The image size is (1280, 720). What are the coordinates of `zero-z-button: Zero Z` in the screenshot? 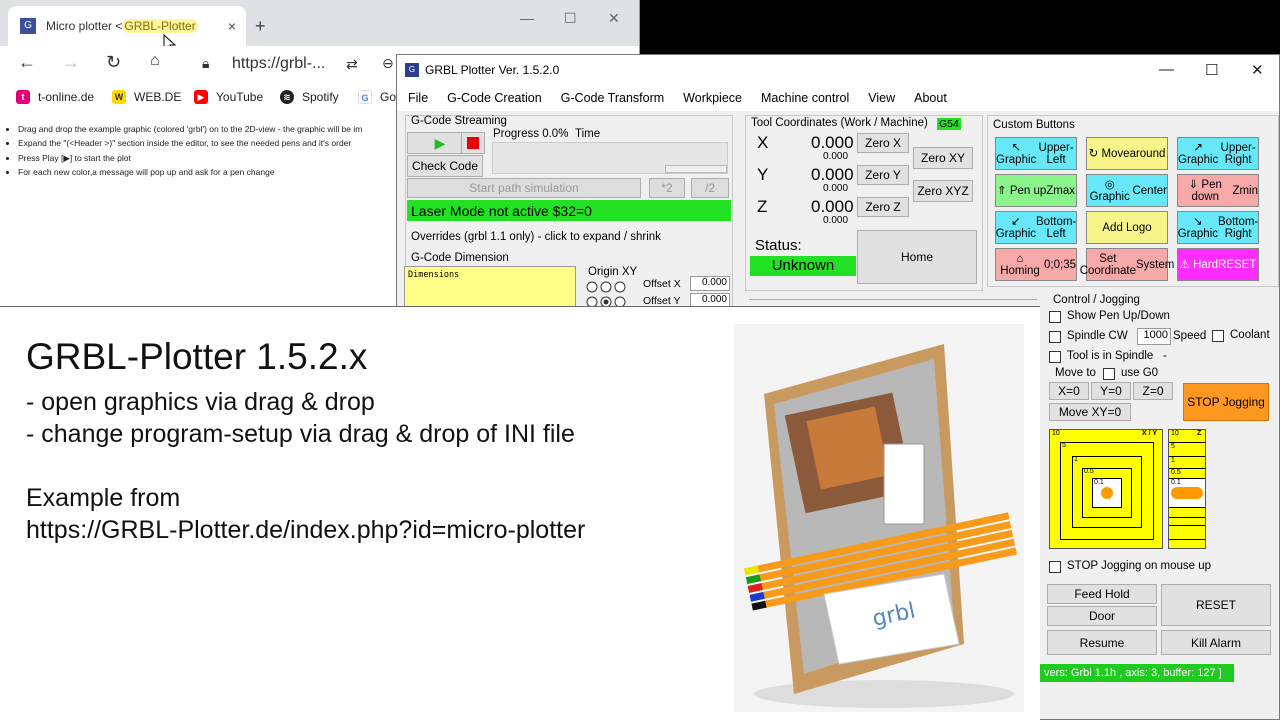 It's located at (883, 207).